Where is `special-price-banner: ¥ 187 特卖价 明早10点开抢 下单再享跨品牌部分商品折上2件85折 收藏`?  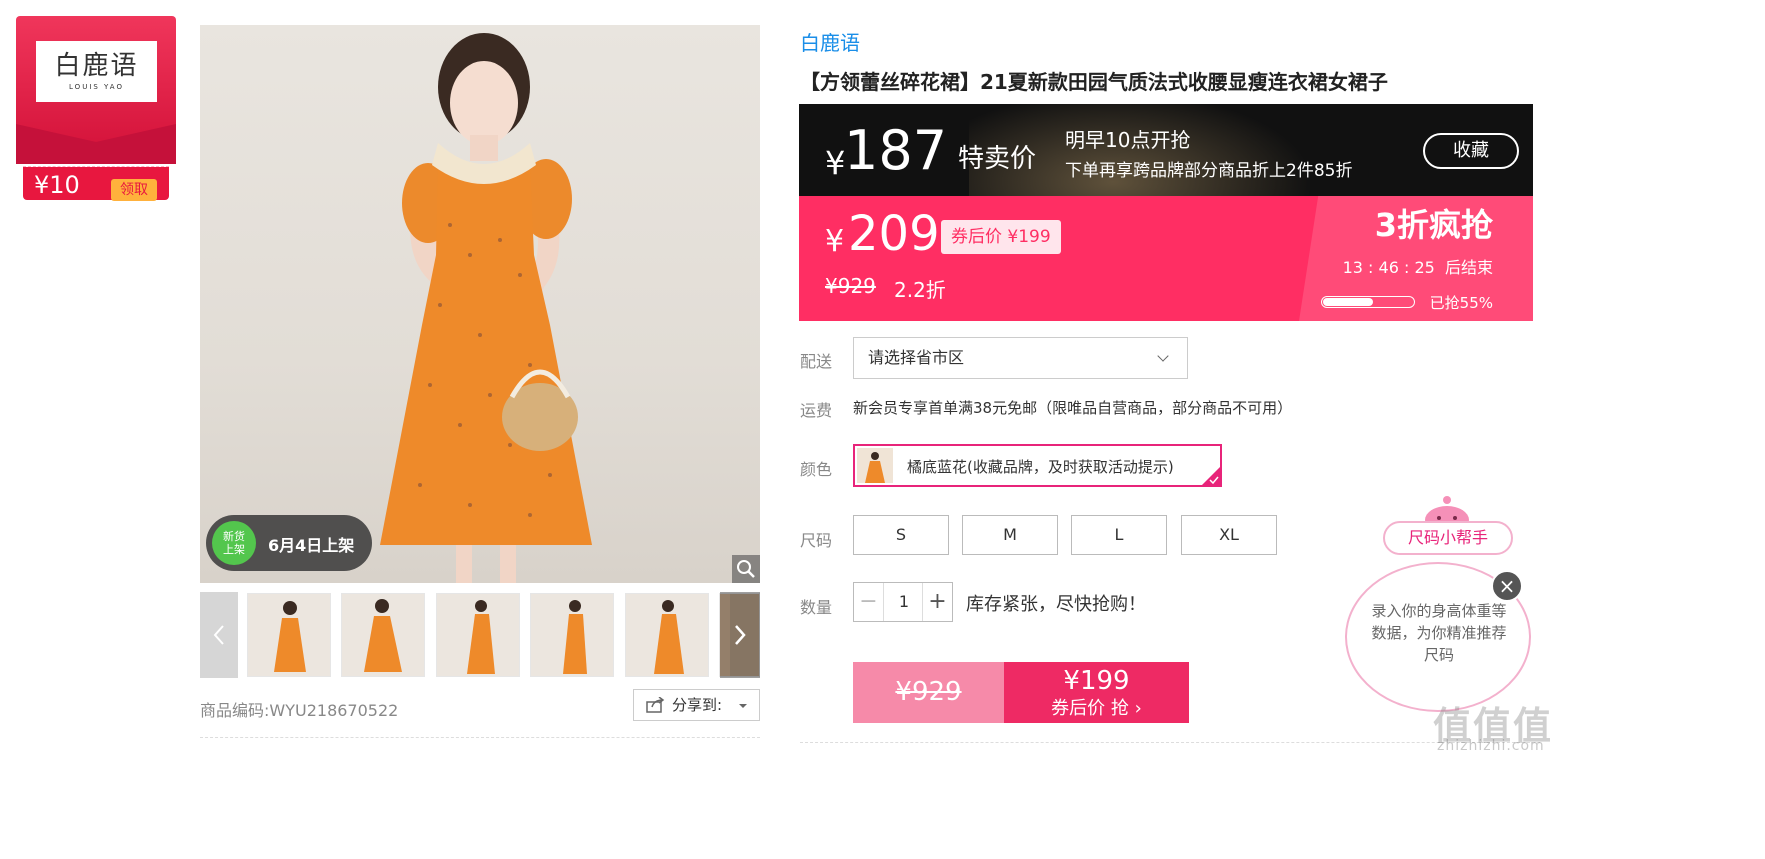
special-price-banner: ¥ 187 特卖价 明早10点开抢 下单再享跨品牌部分商品折上2件85折 收藏 is located at coordinates (1166, 150).